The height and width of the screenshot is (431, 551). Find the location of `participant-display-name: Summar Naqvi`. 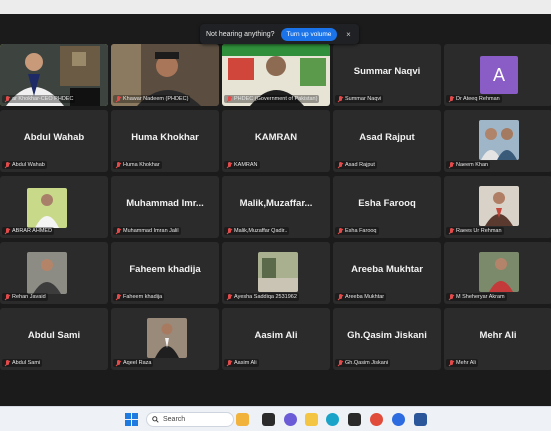

participant-display-name: Summar Naqvi is located at coordinates (387, 71).